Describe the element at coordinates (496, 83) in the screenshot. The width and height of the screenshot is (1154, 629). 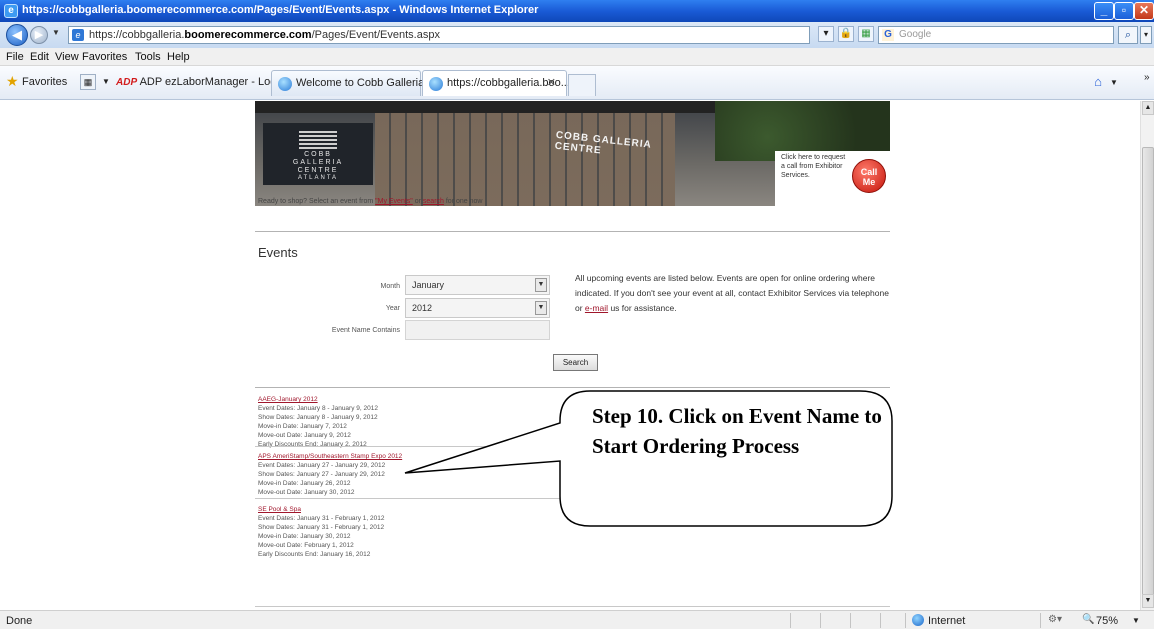
I see `tab-events: https://cobbgalleria.boo... ✕` at that location.